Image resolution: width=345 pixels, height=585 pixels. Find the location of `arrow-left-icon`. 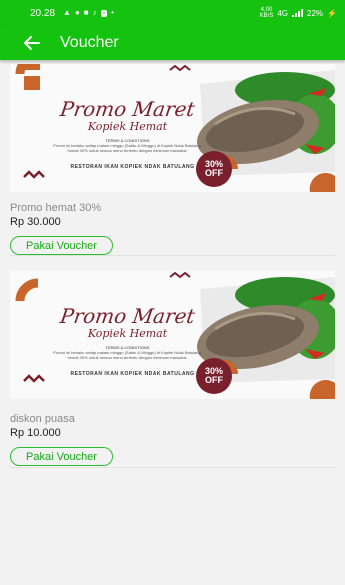

arrow-left-icon is located at coordinates (32, 43).